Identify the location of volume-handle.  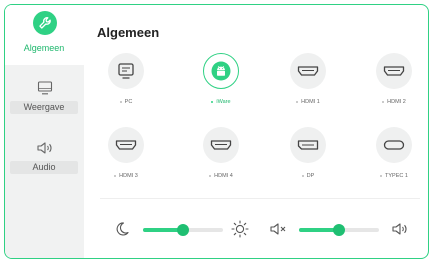
(339, 230).